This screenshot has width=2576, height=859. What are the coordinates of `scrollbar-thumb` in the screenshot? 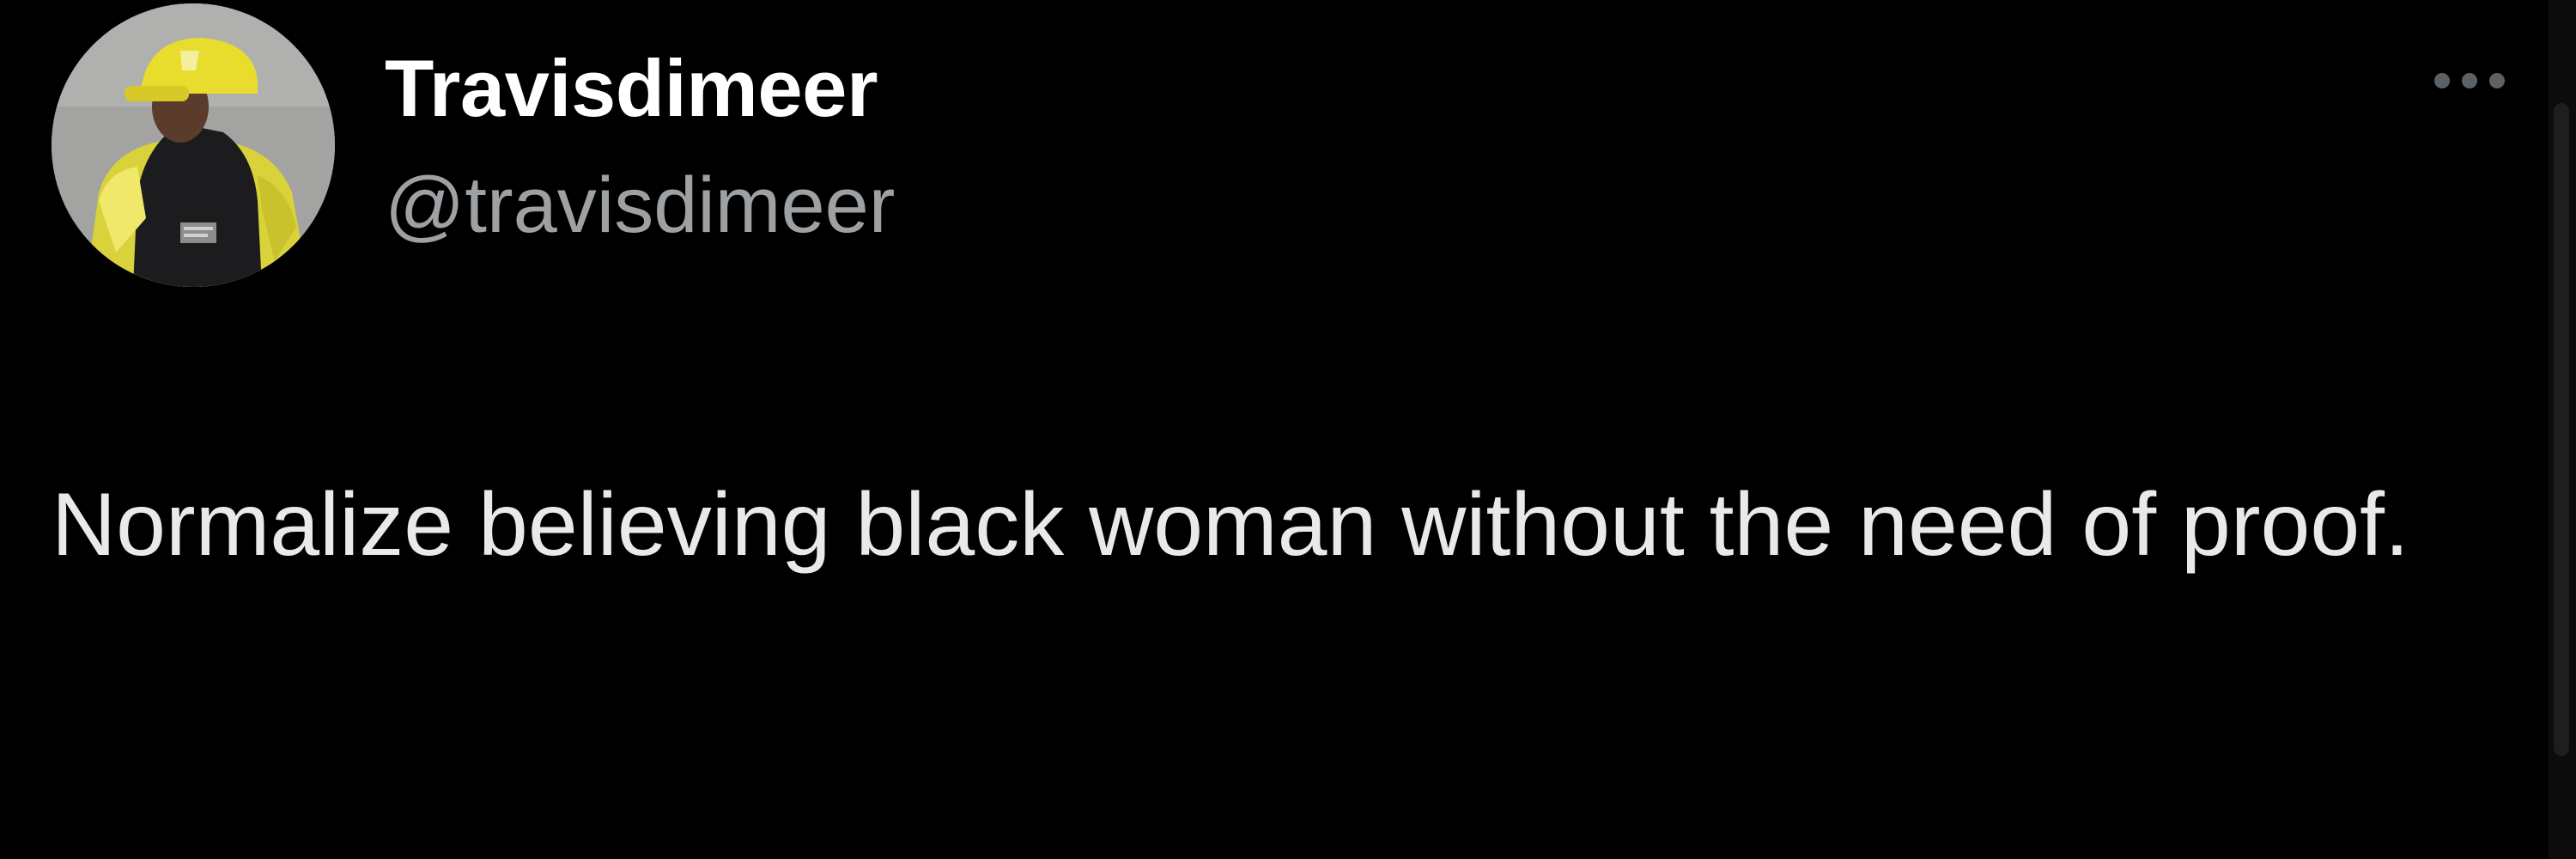 It's located at (2561, 430).